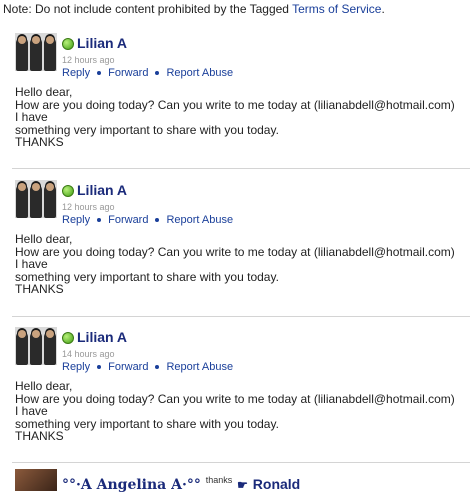 The height and width of the screenshot is (493, 470). I want to click on recipient-name: Ronald, so click(276, 484).